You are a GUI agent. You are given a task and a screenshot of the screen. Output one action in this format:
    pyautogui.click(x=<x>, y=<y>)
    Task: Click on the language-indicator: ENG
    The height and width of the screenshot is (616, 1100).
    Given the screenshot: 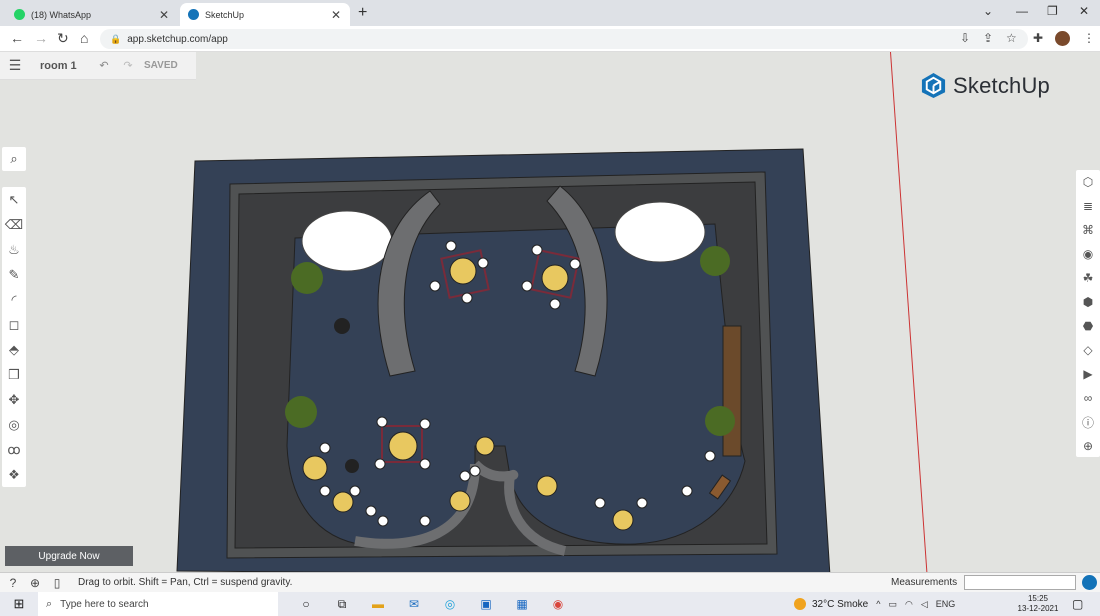 What is the action you would take?
    pyautogui.click(x=946, y=604)
    